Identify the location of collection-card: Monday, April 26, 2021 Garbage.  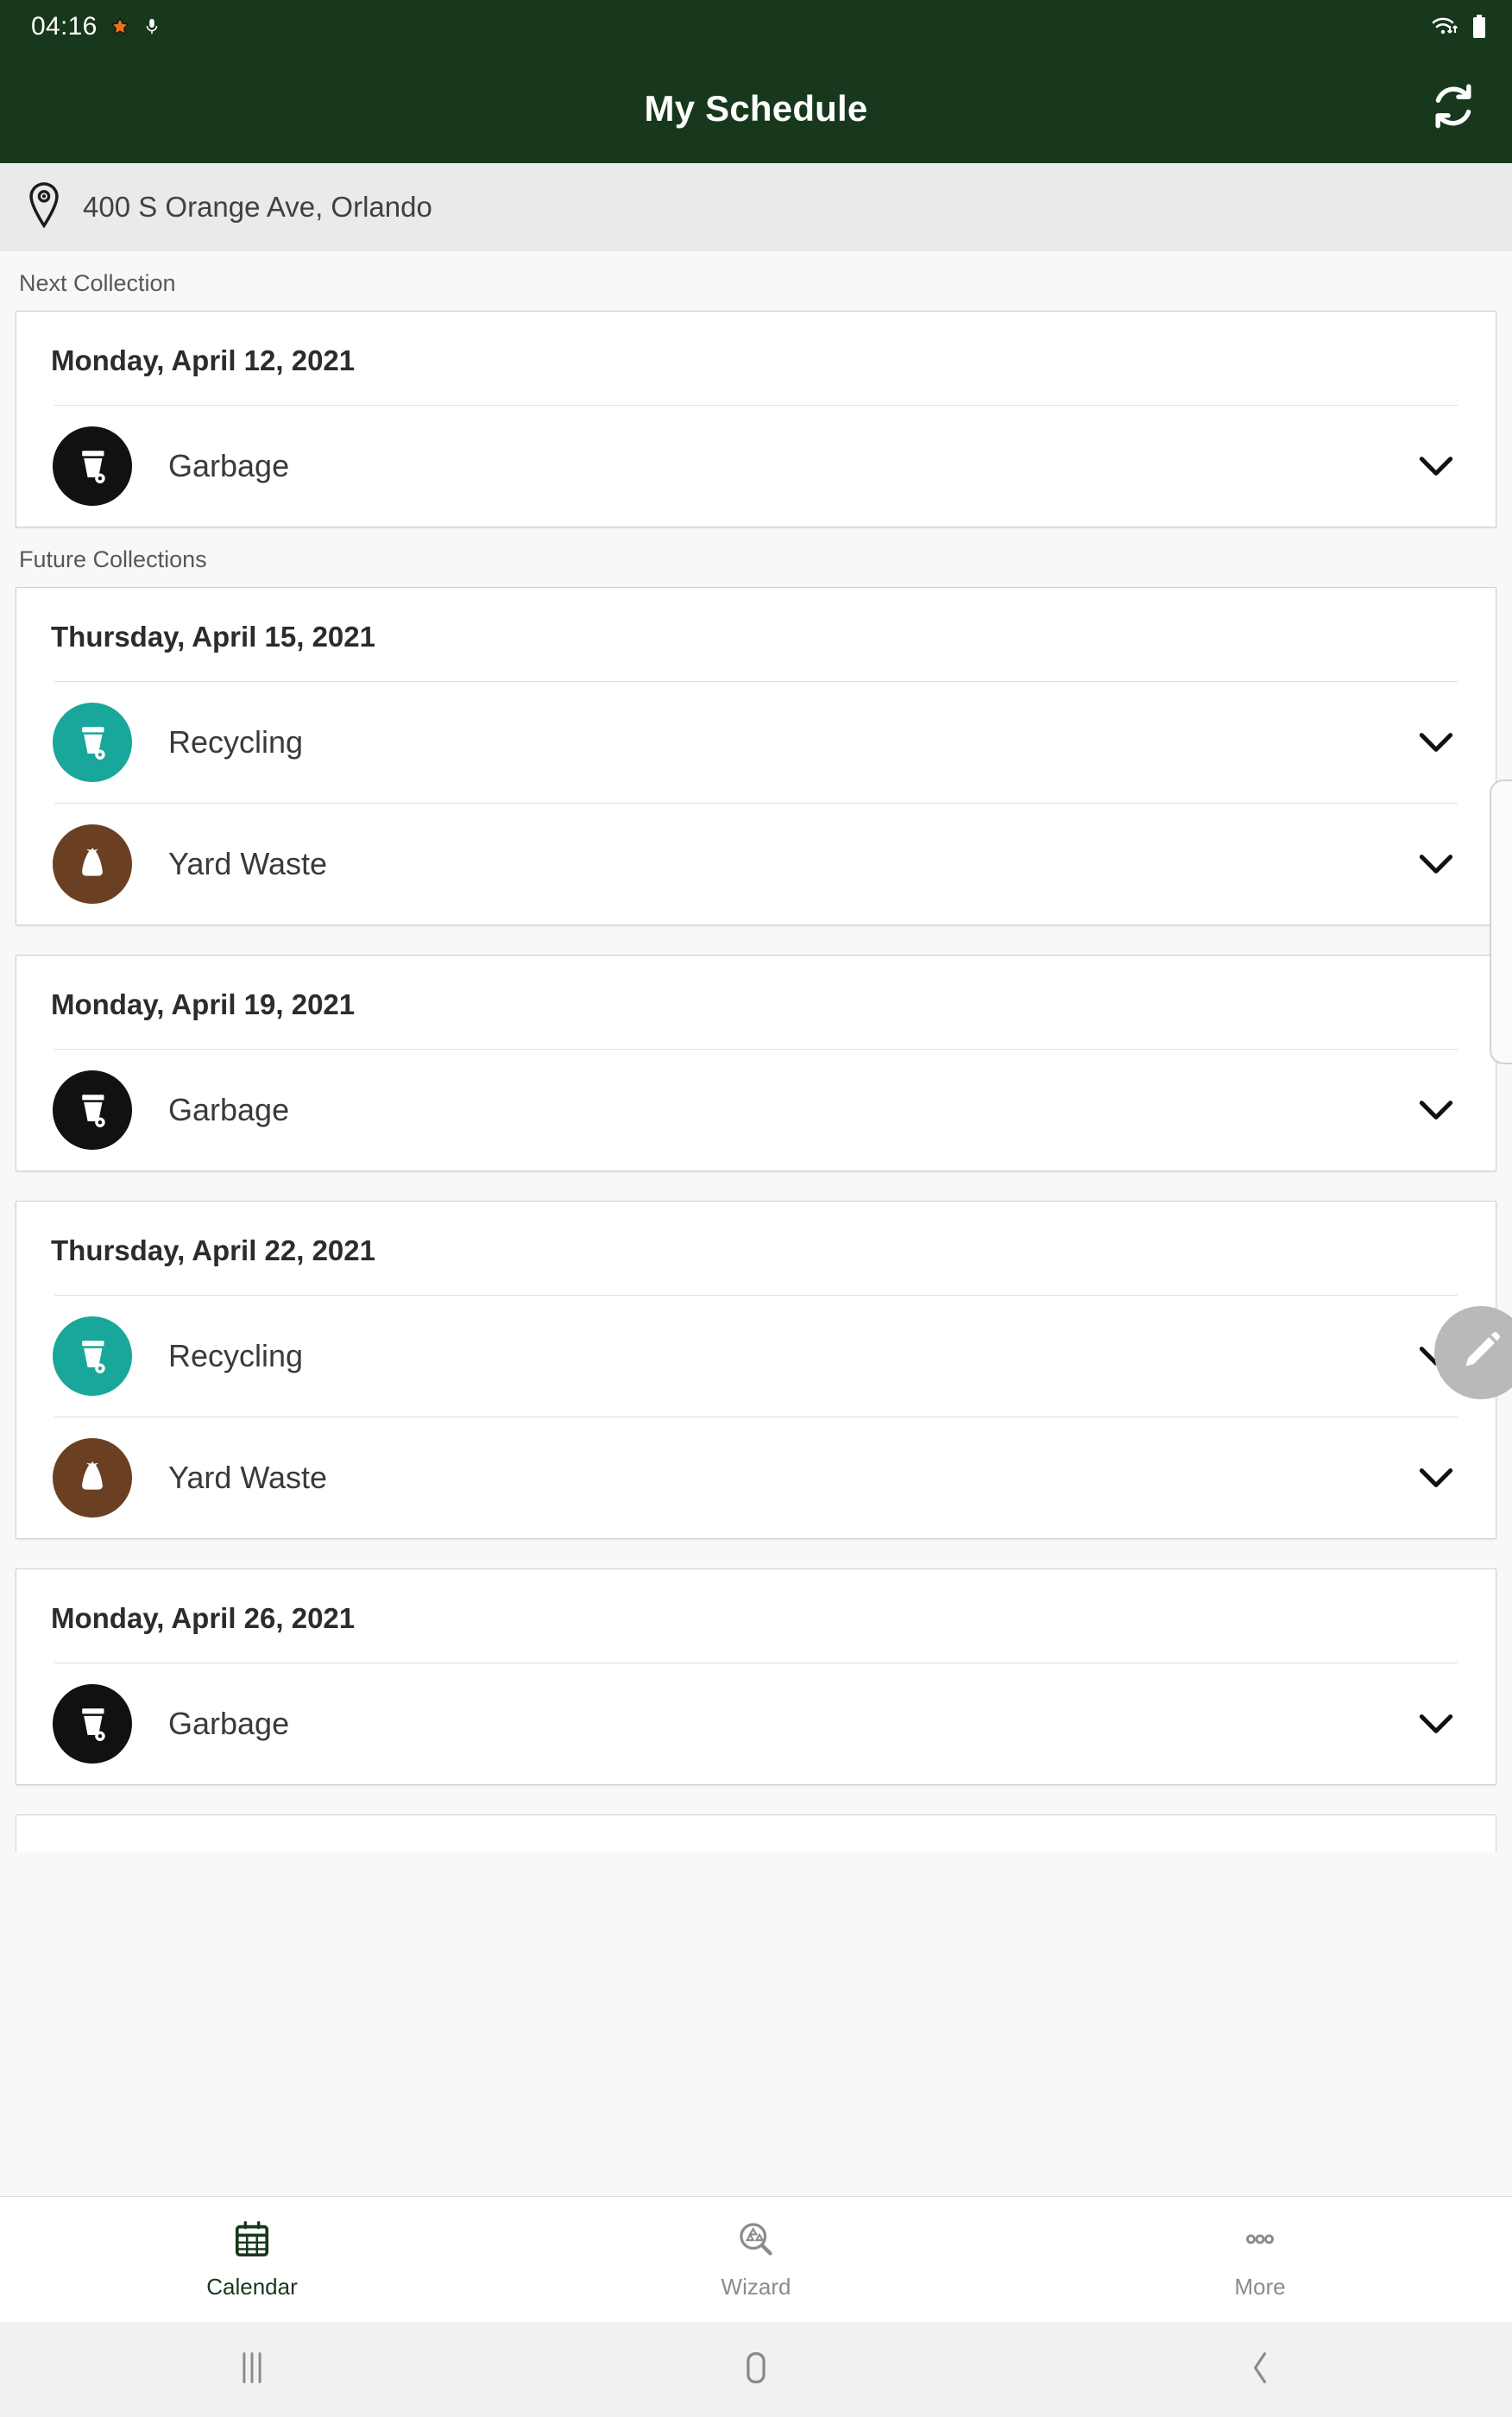
(756, 1676).